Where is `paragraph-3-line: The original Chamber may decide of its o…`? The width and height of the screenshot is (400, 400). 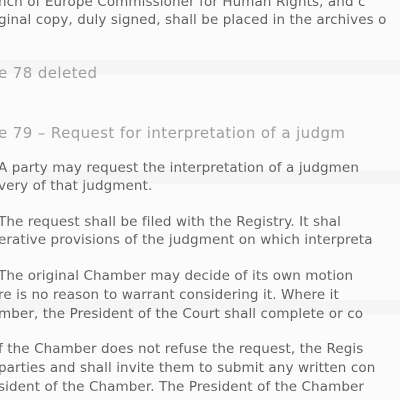 paragraph-3-line: The original Chamber may decide of its o… is located at coordinates (177, 276).